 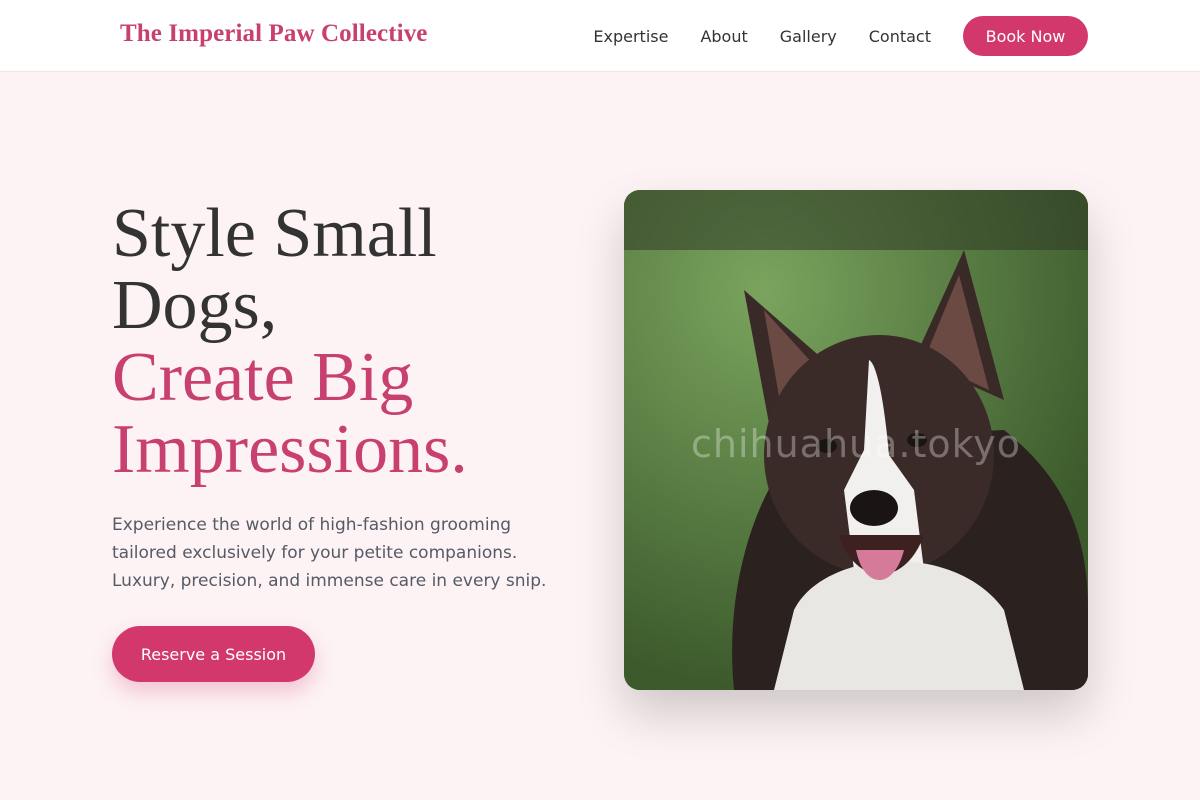 What do you see at coordinates (840, 36) in the screenshot?
I see `nav-links: Expertise About Gallery Contact Book Now` at bounding box center [840, 36].